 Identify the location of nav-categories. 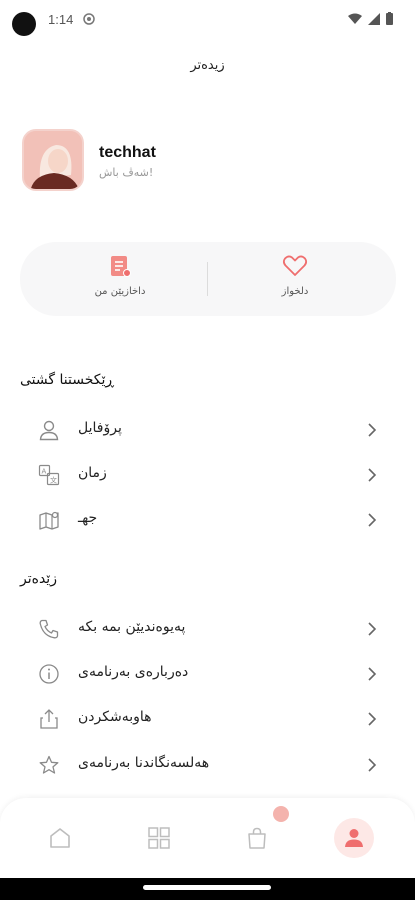
(159, 838).